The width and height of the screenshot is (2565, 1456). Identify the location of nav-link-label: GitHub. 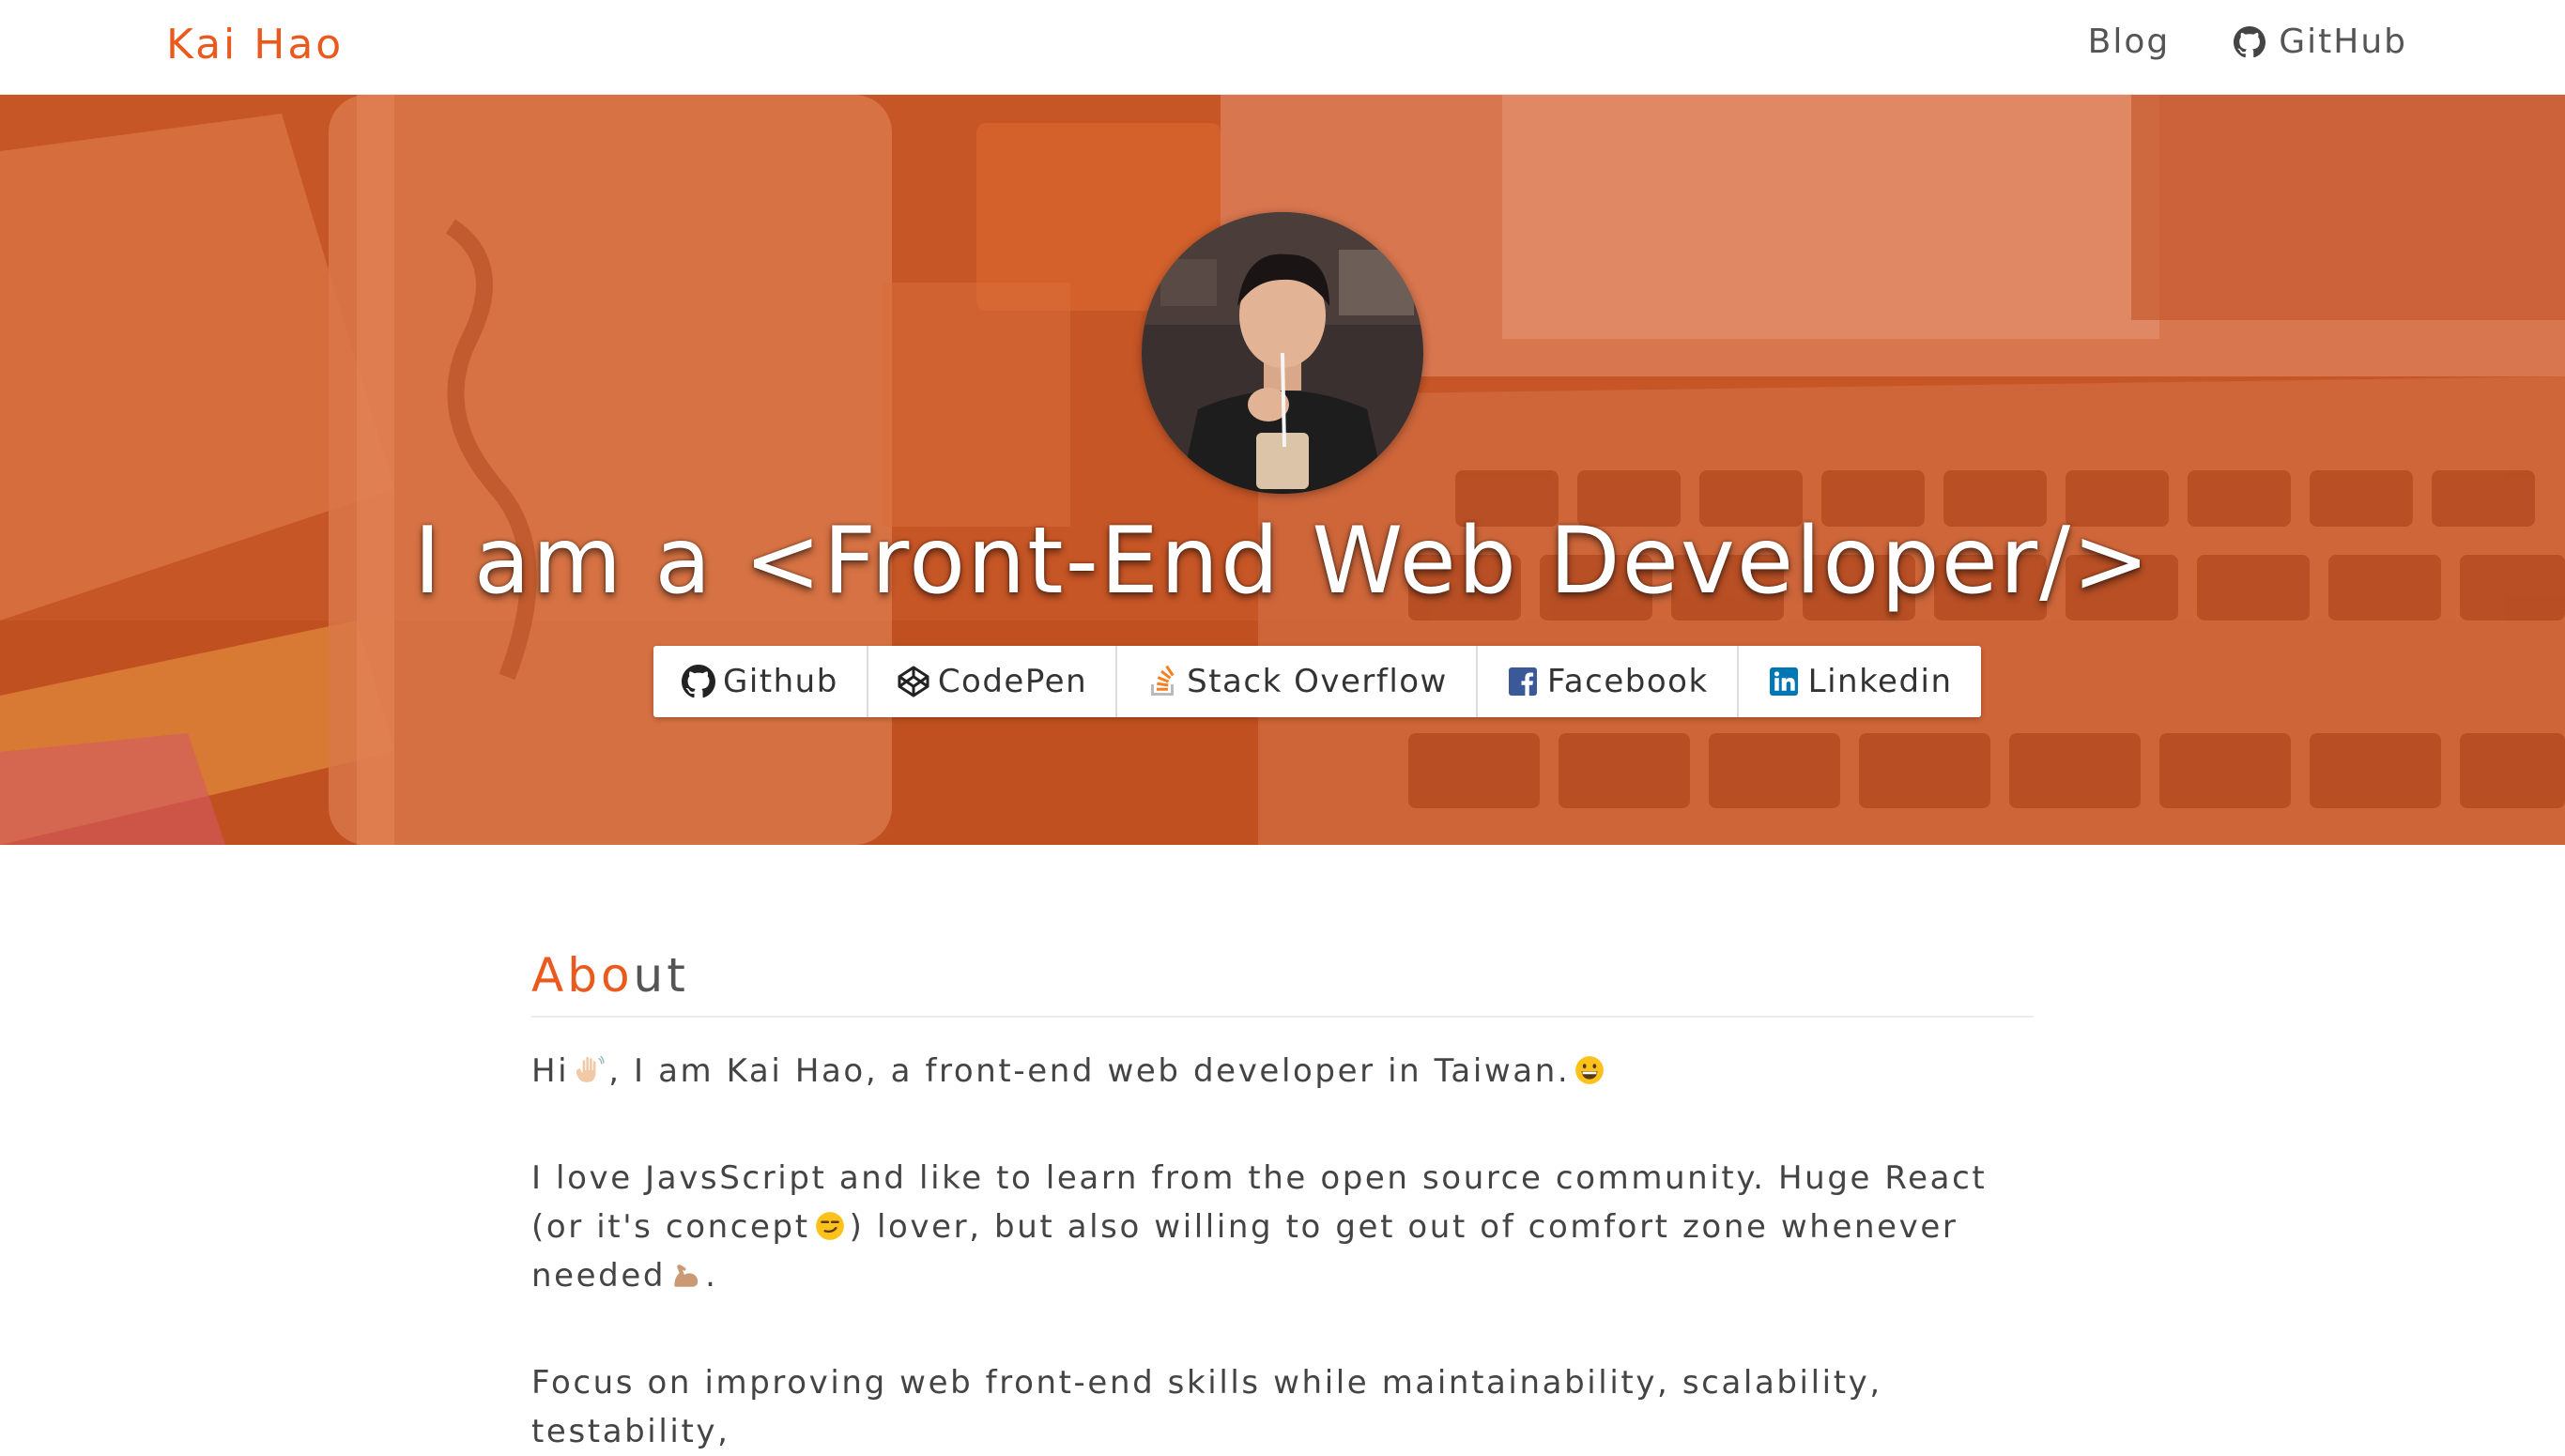
(2343, 42).